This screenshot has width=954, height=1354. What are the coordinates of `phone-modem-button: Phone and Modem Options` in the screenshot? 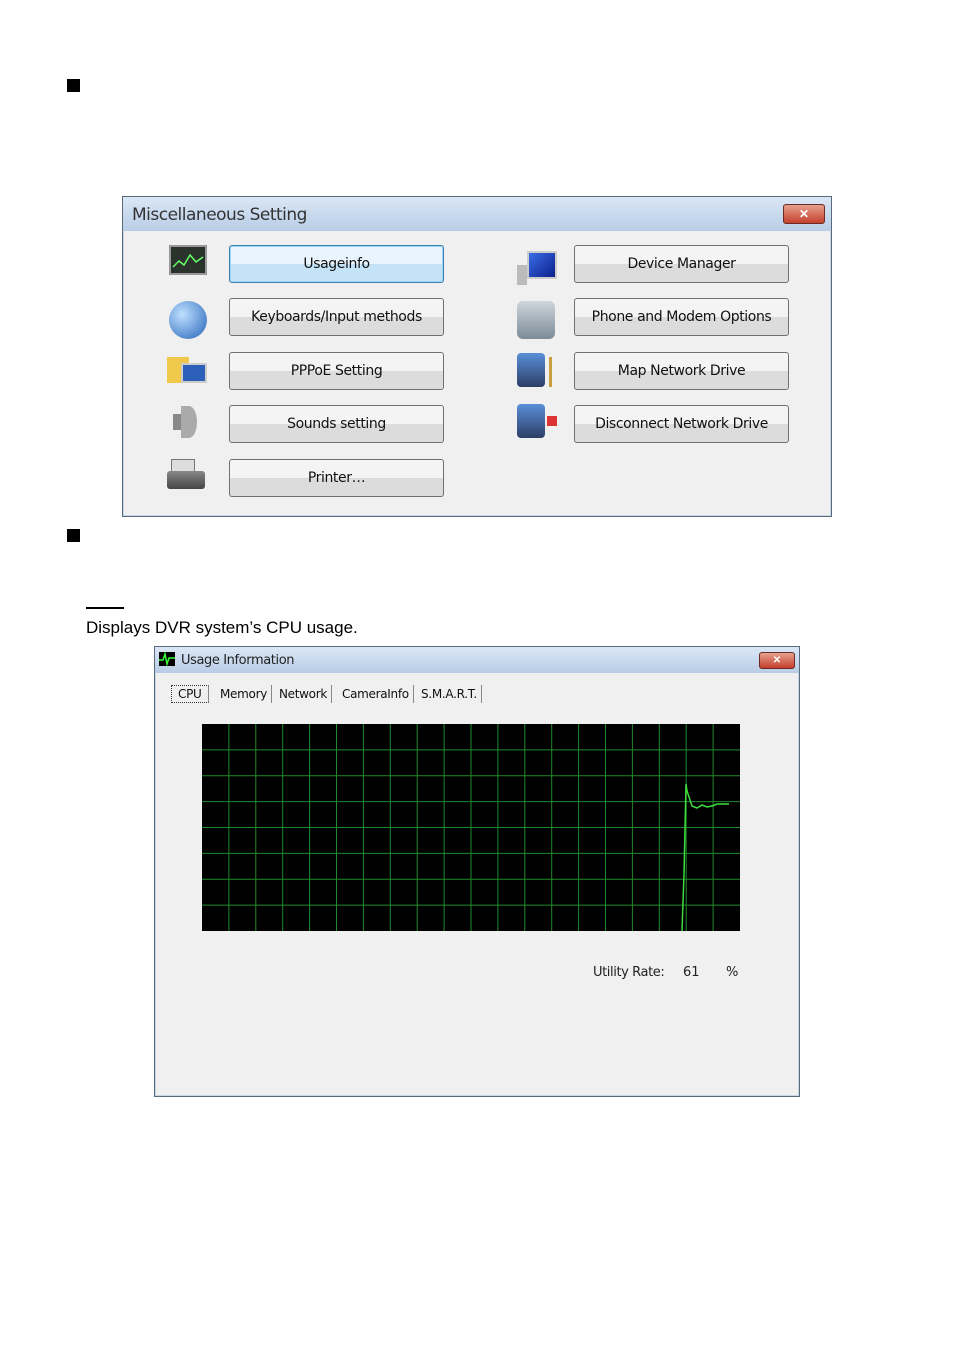 It's located at (681, 317).